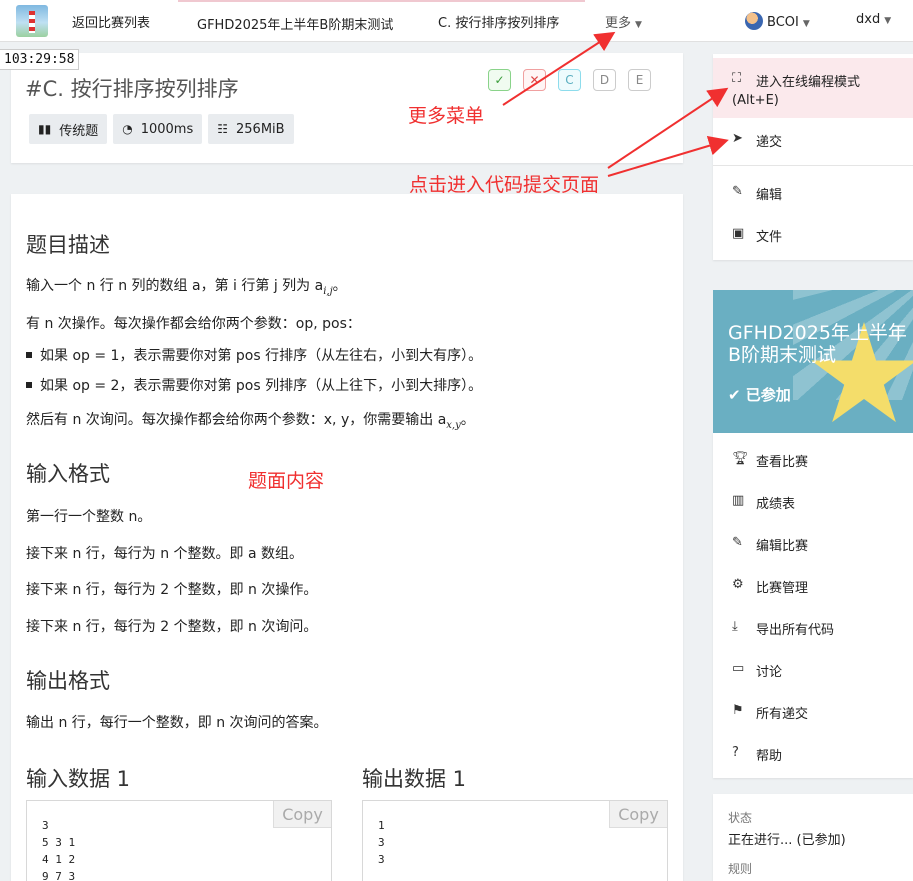 The image size is (913, 881). I want to click on gear-icon: ⚙, so click(738, 584).